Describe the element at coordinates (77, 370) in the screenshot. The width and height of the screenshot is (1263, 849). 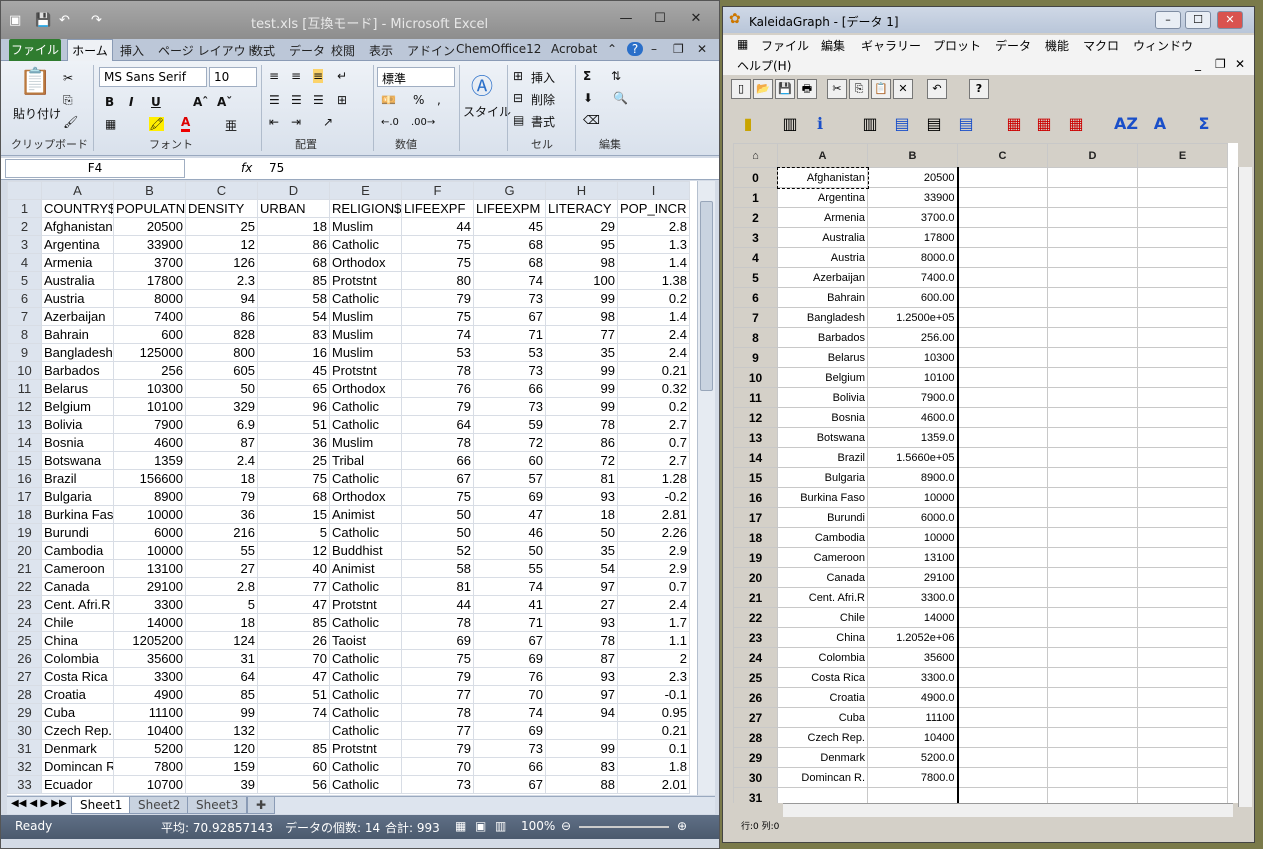
I see `cell: Barbados` at that location.